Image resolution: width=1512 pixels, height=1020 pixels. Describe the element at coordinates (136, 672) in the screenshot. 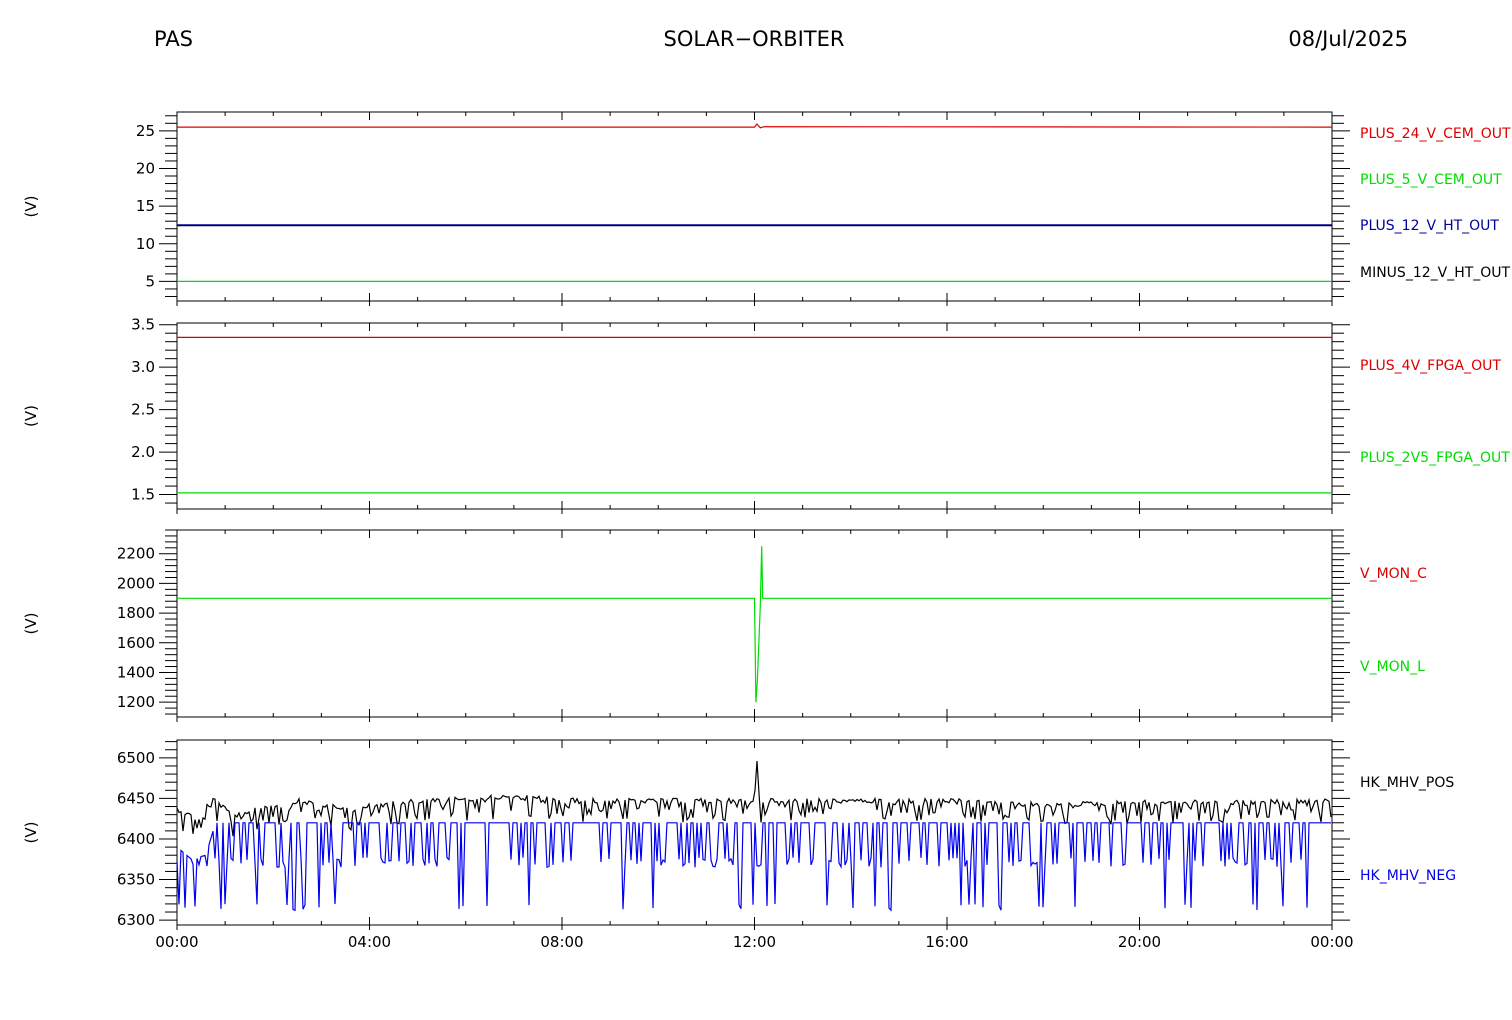

I see `y-tick-label: 1400` at that location.